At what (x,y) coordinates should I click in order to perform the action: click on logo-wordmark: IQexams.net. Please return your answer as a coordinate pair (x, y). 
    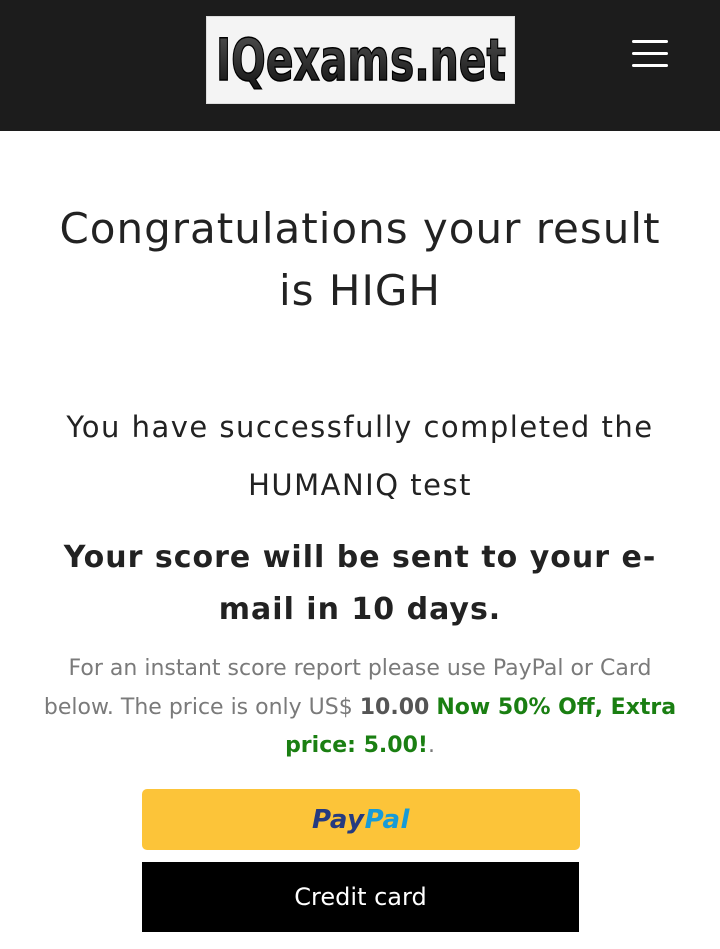
    Looking at the image, I should click on (361, 60).